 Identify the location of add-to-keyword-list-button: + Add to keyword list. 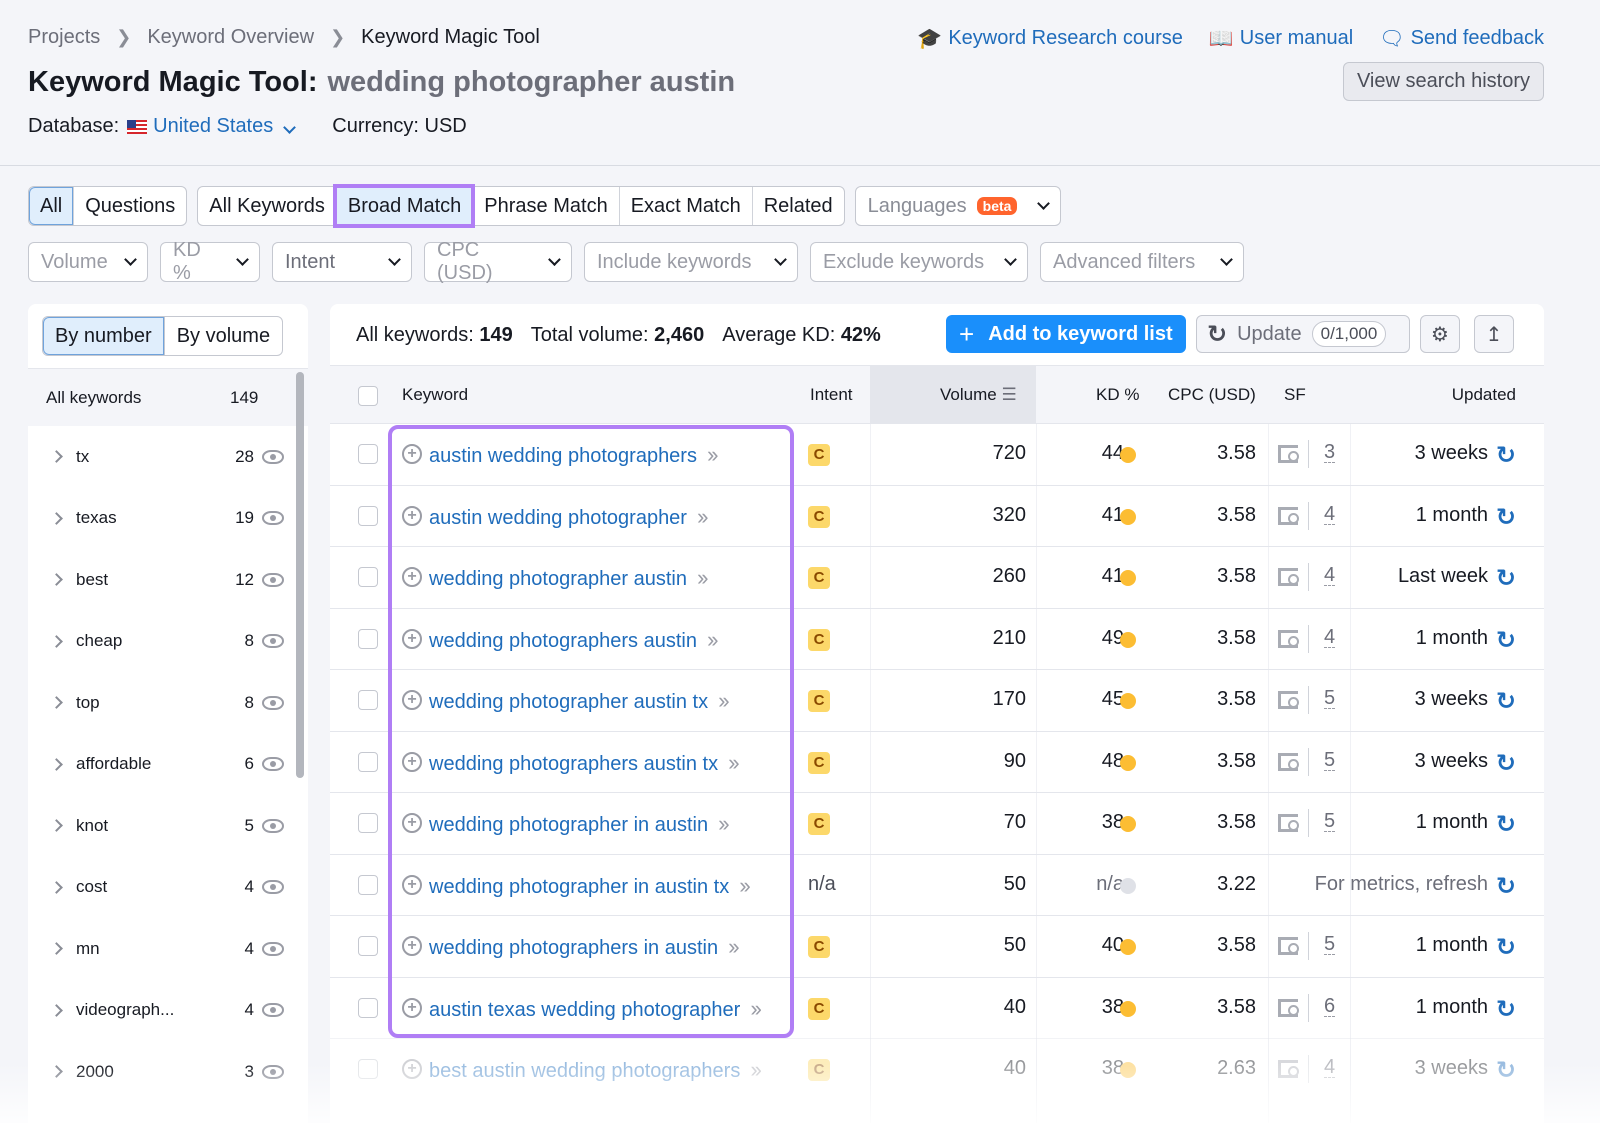
(1066, 334).